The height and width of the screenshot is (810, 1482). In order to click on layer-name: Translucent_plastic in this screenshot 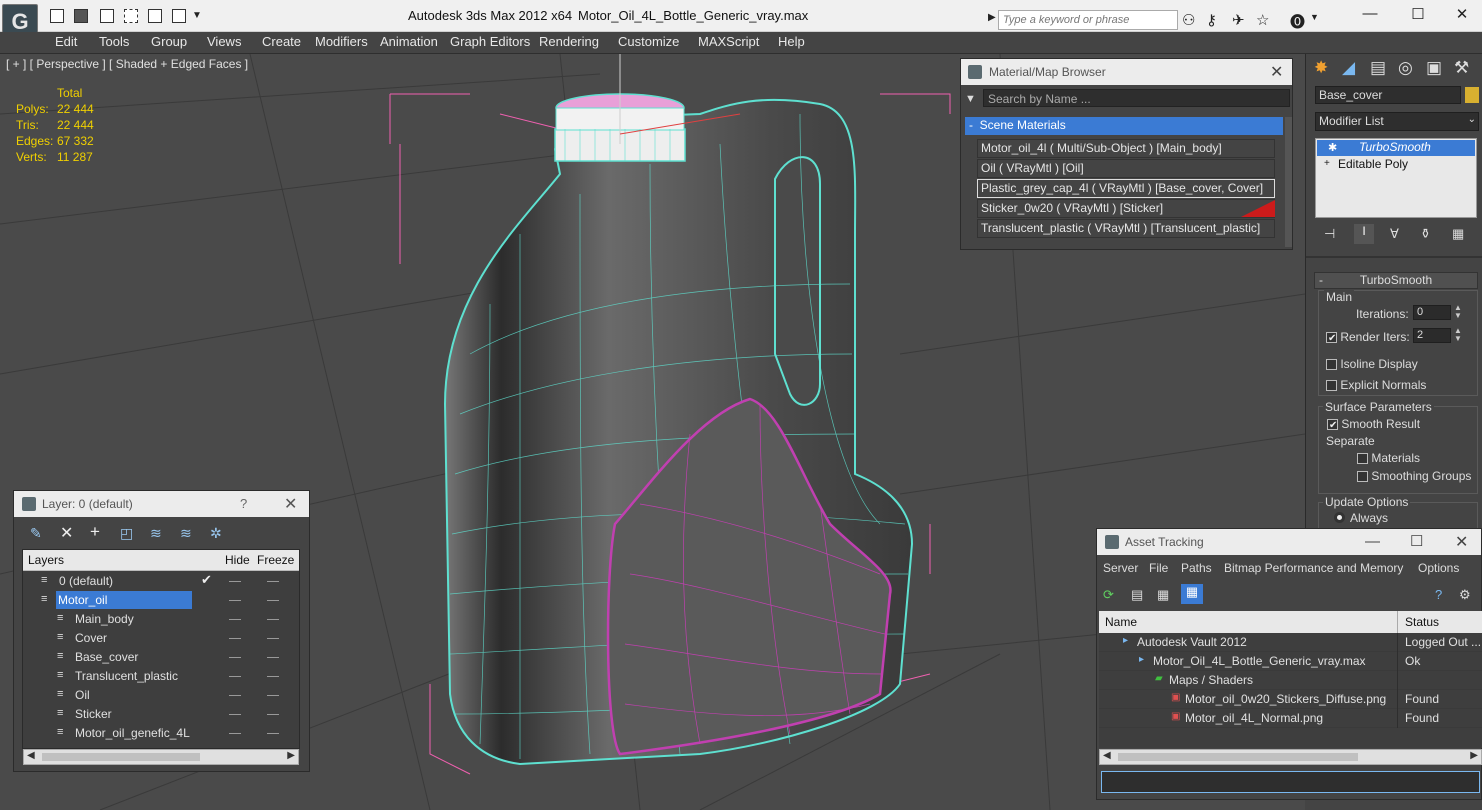, I will do `click(126, 676)`.